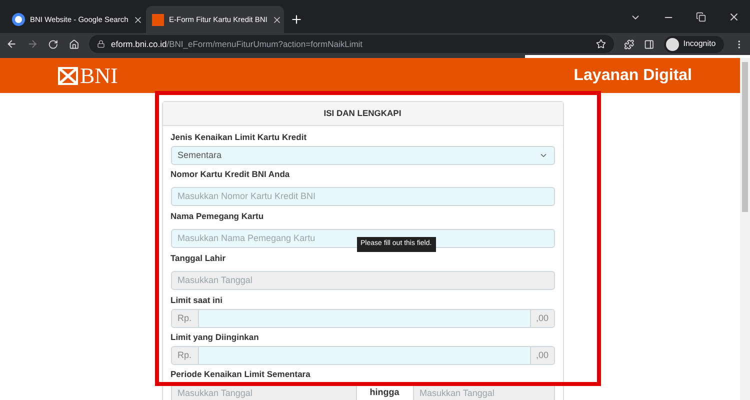  Describe the element at coordinates (217, 216) in the screenshot. I see `field-label: Nama Pemegang Kartu` at that location.